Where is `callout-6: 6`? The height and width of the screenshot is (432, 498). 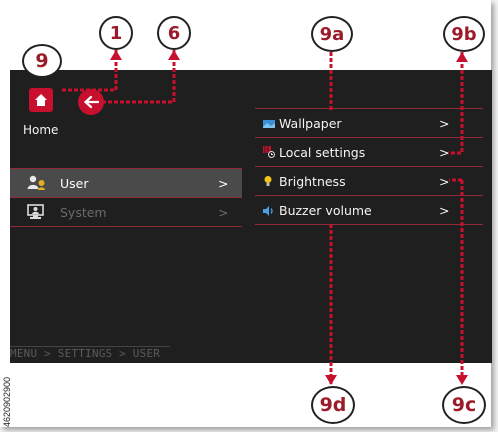 callout-6: 6 is located at coordinates (174, 33).